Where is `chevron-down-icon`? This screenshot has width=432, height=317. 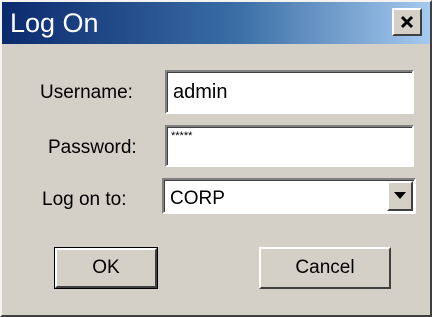 chevron-down-icon is located at coordinates (400, 195).